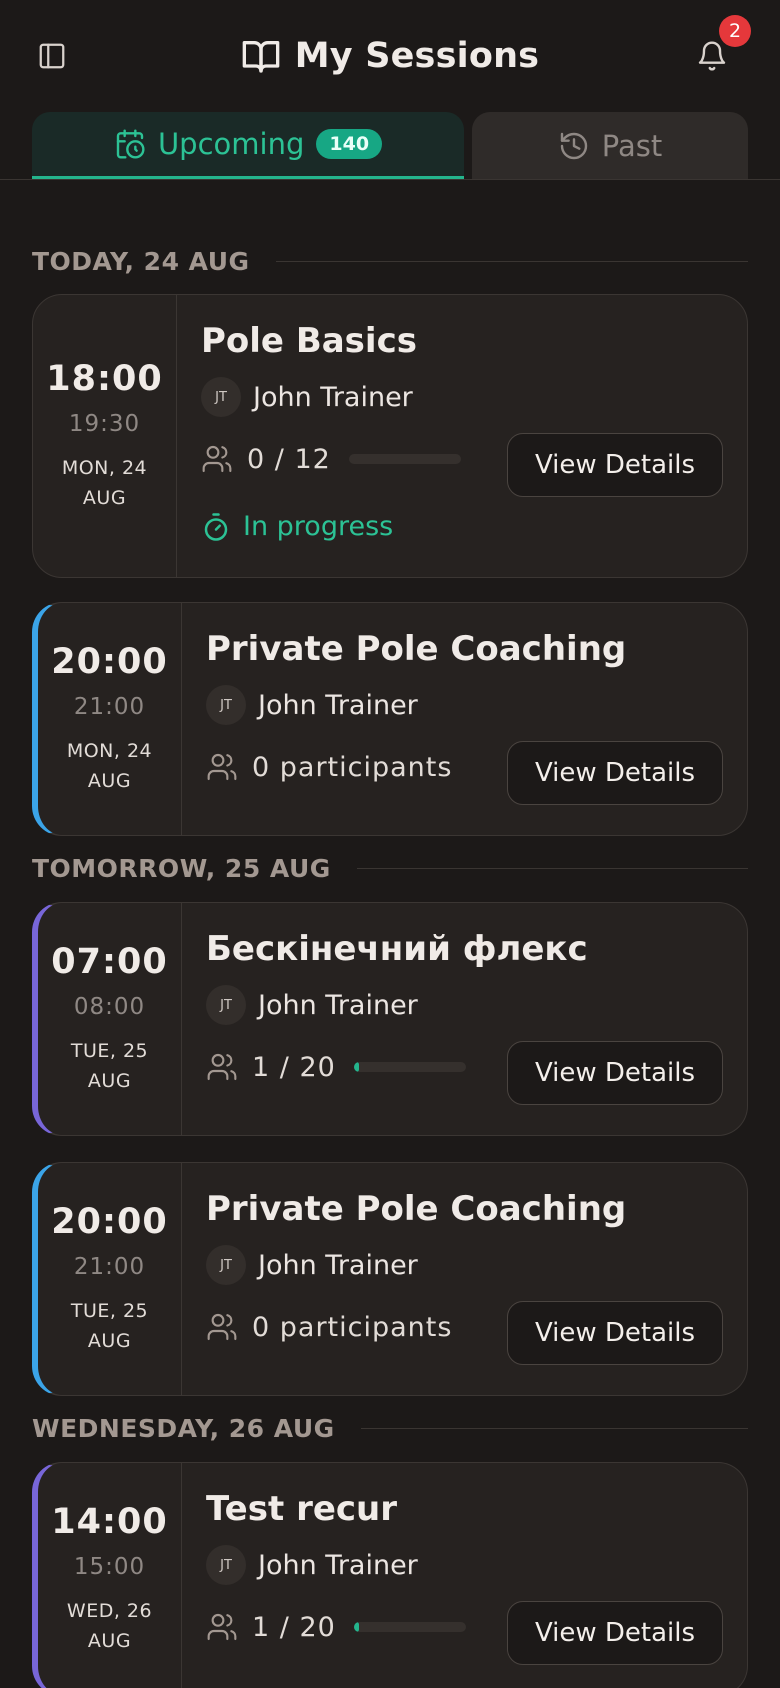 The height and width of the screenshot is (1688, 780). I want to click on session-time-column: 07:00 08:00 TUE, 25 AUG, so click(110, 1019).